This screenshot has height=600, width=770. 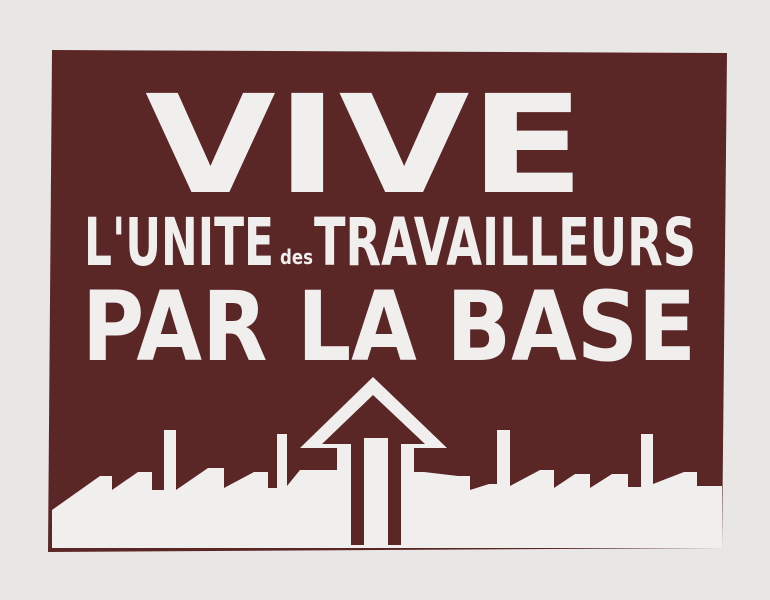 What do you see at coordinates (505, 242) in the screenshot?
I see `headline-travailleurs: TRAVAILLEURS` at bounding box center [505, 242].